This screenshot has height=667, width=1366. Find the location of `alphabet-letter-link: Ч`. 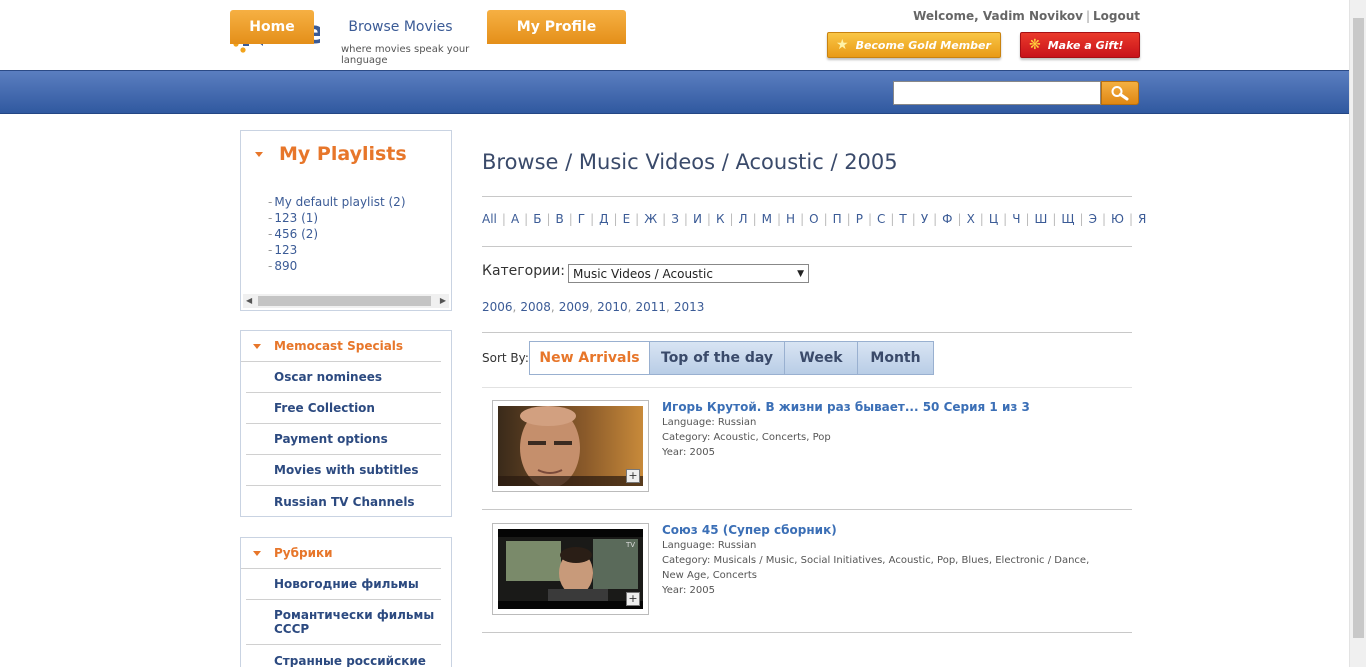

alphabet-letter-link: Ч is located at coordinates (1016, 219).